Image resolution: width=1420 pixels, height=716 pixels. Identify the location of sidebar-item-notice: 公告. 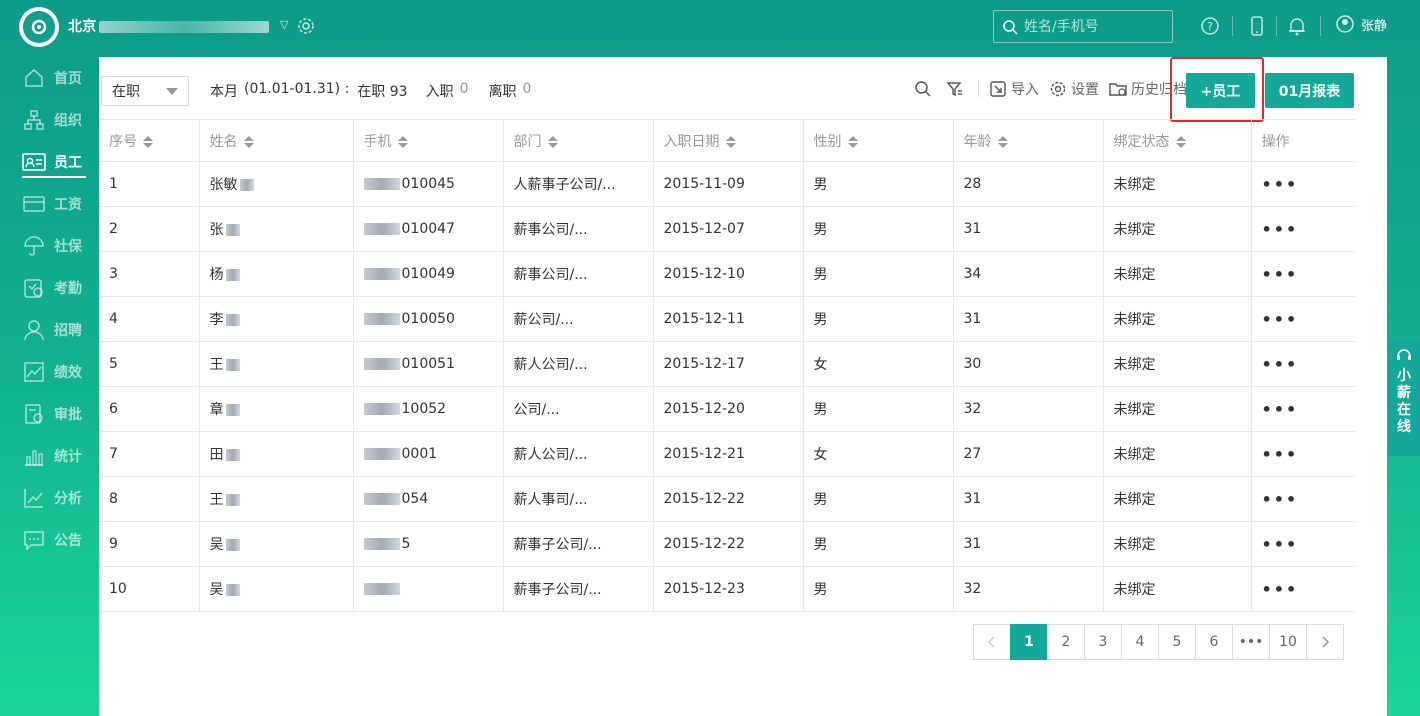
(52, 540).